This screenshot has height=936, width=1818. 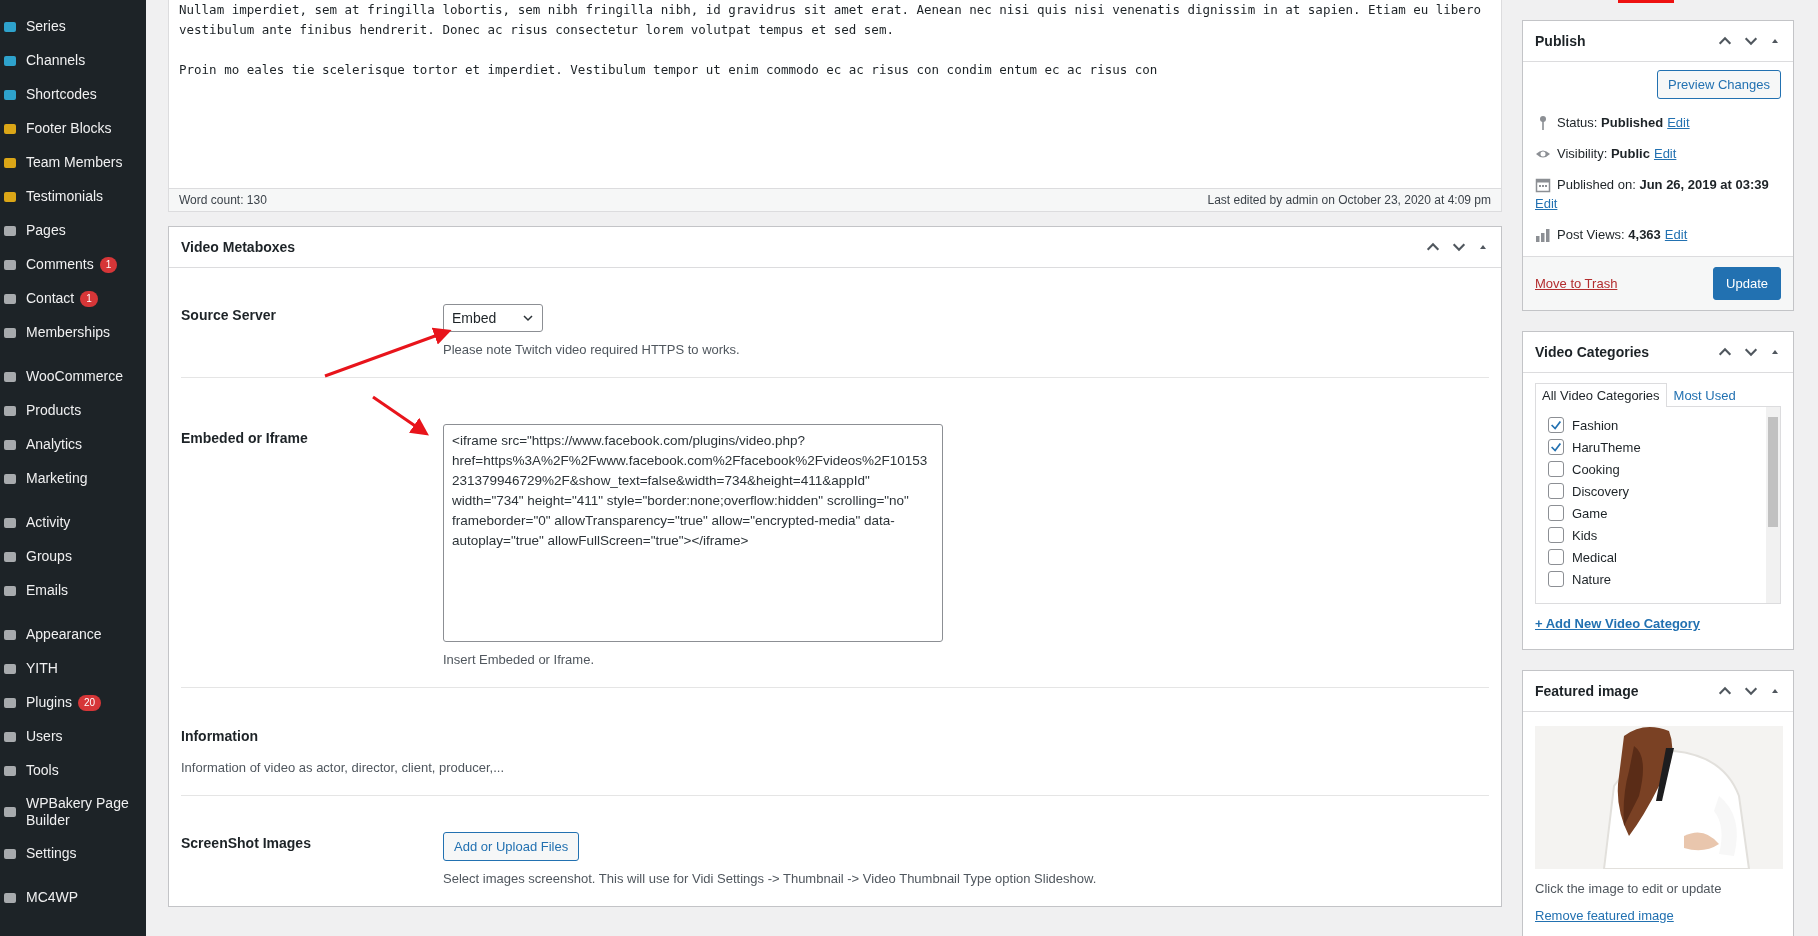 What do you see at coordinates (1543, 184) in the screenshot?
I see `calendar-icon` at bounding box center [1543, 184].